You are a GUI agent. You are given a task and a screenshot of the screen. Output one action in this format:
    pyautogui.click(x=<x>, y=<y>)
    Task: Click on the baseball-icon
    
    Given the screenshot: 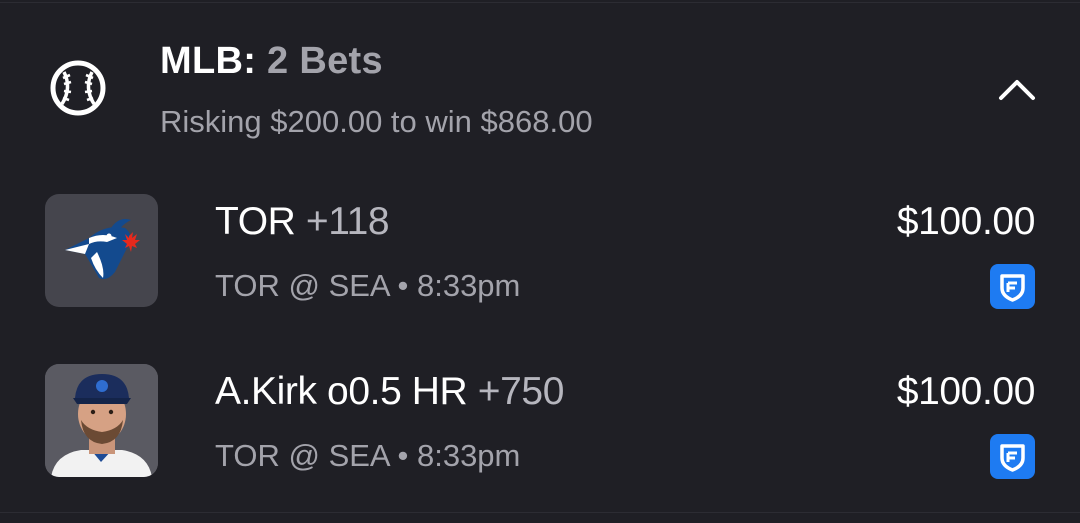 What is the action you would take?
    pyautogui.click(x=78, y=88)
    